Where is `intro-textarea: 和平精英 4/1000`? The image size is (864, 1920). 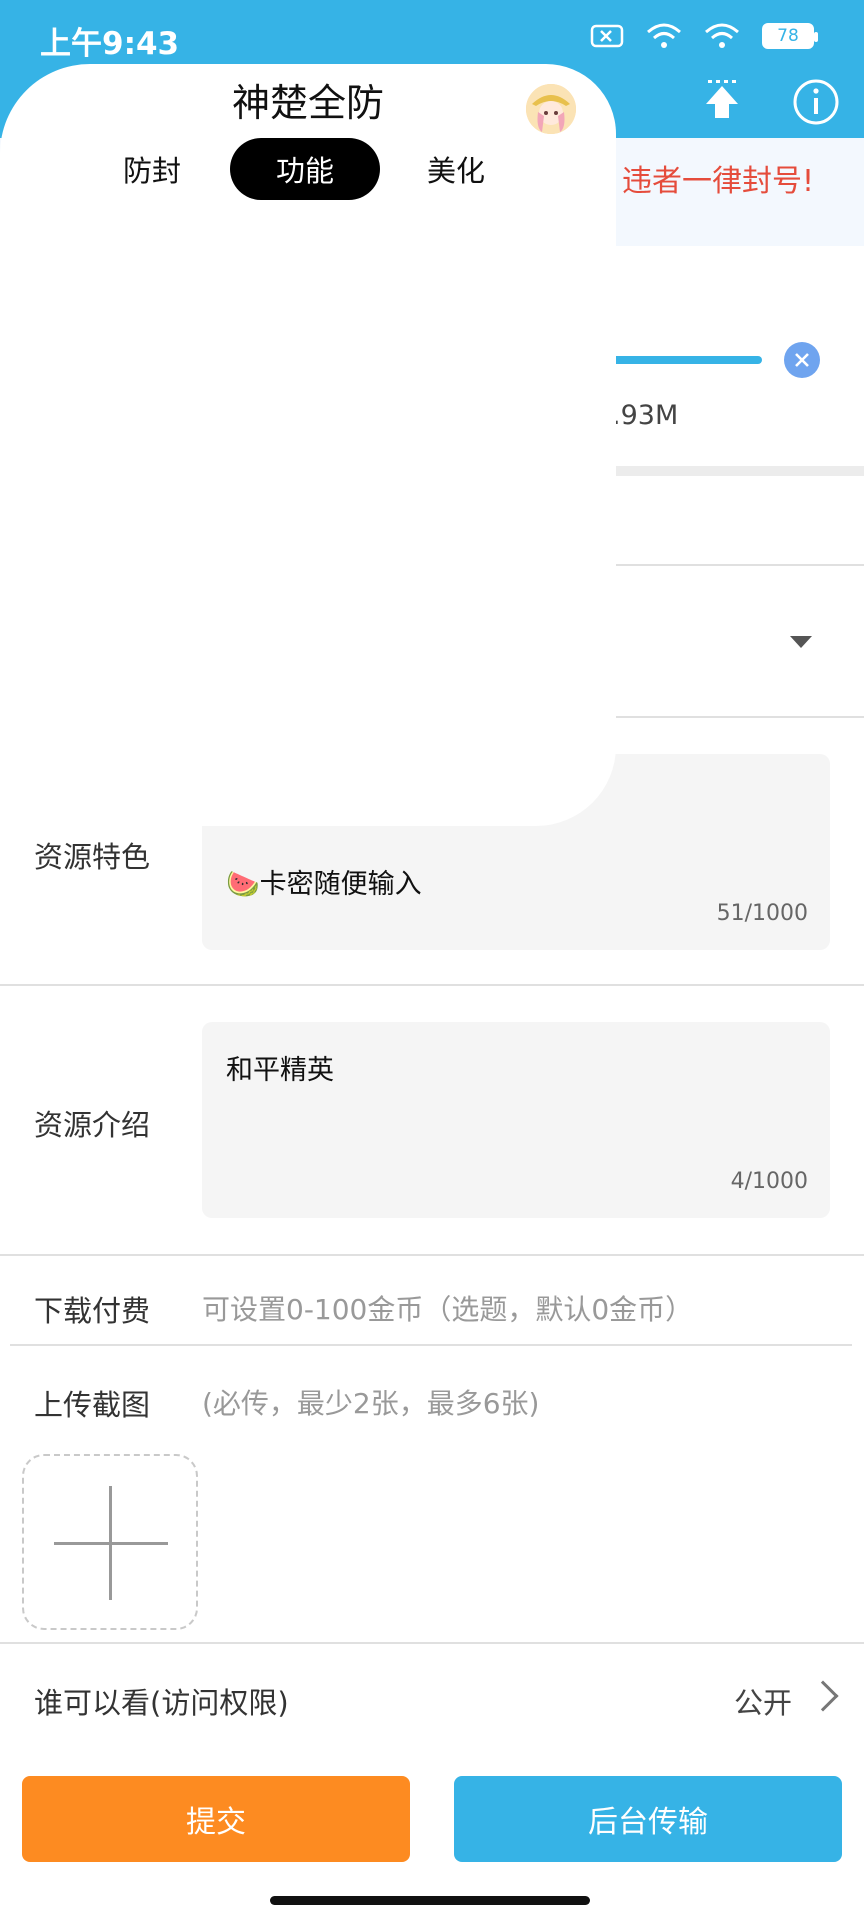 intro-textarea: 和平精英 4/1000 is located at coordinates (516, 1120).